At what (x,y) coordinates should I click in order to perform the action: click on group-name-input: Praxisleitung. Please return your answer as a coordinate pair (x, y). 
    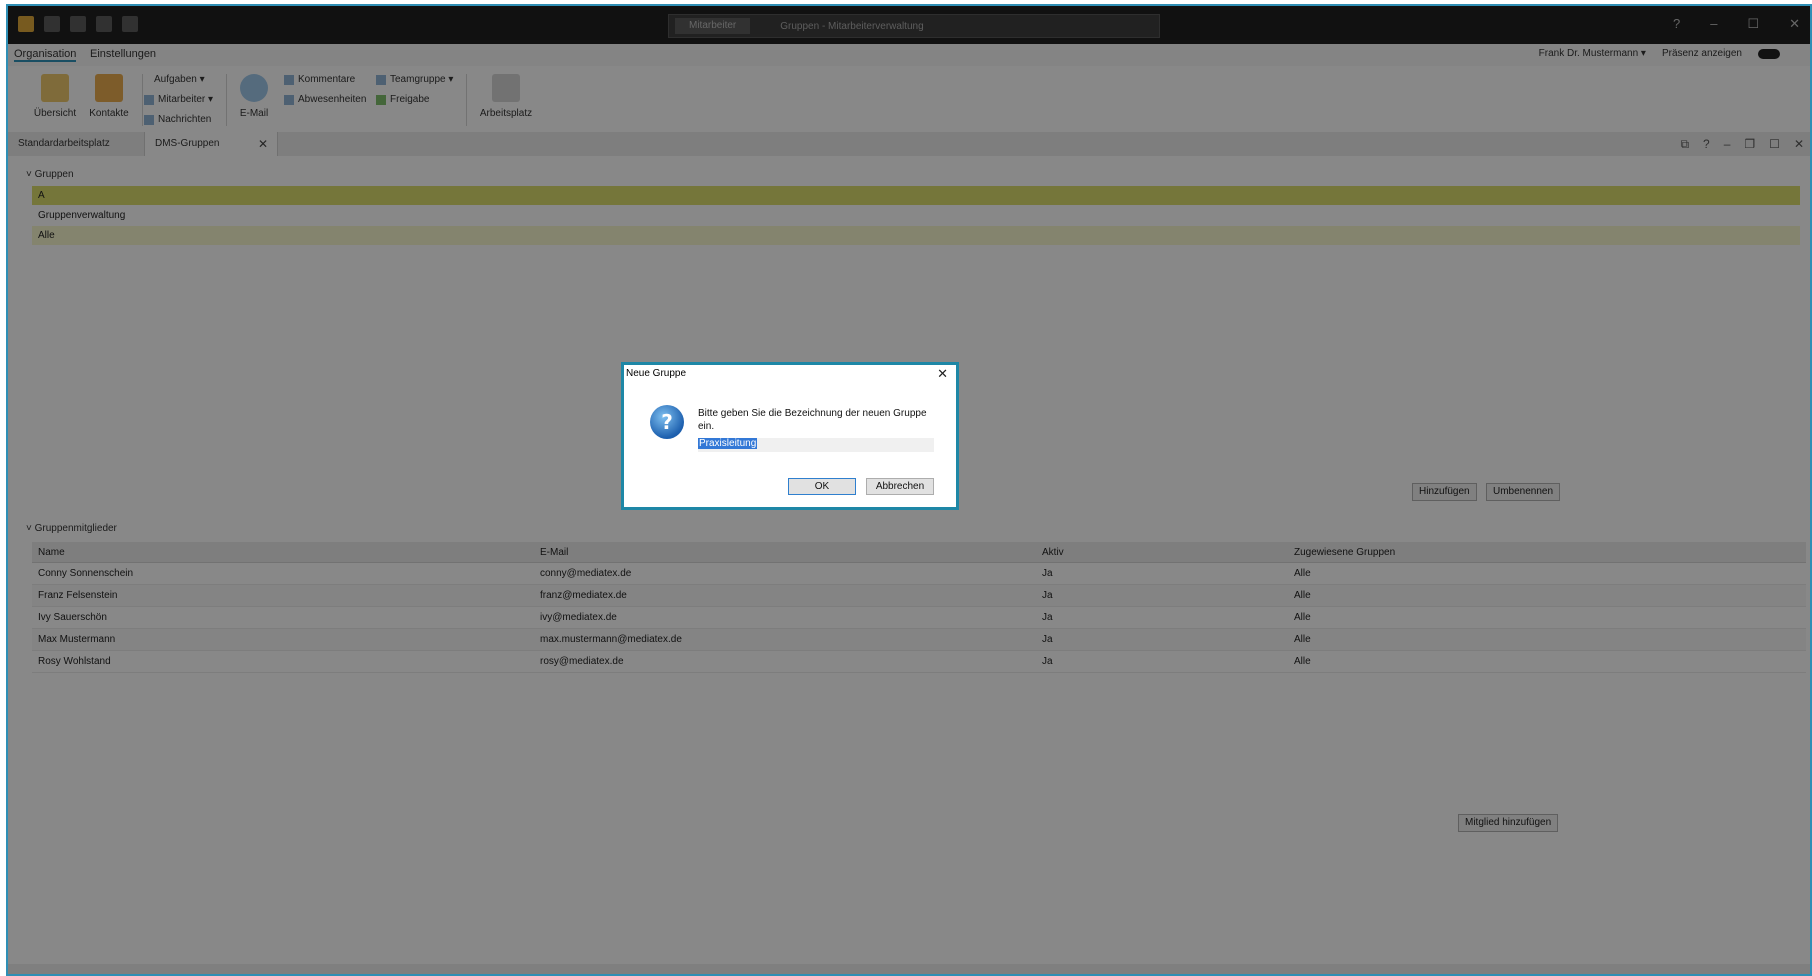
    Looking at the image, I should click on (816, 445).